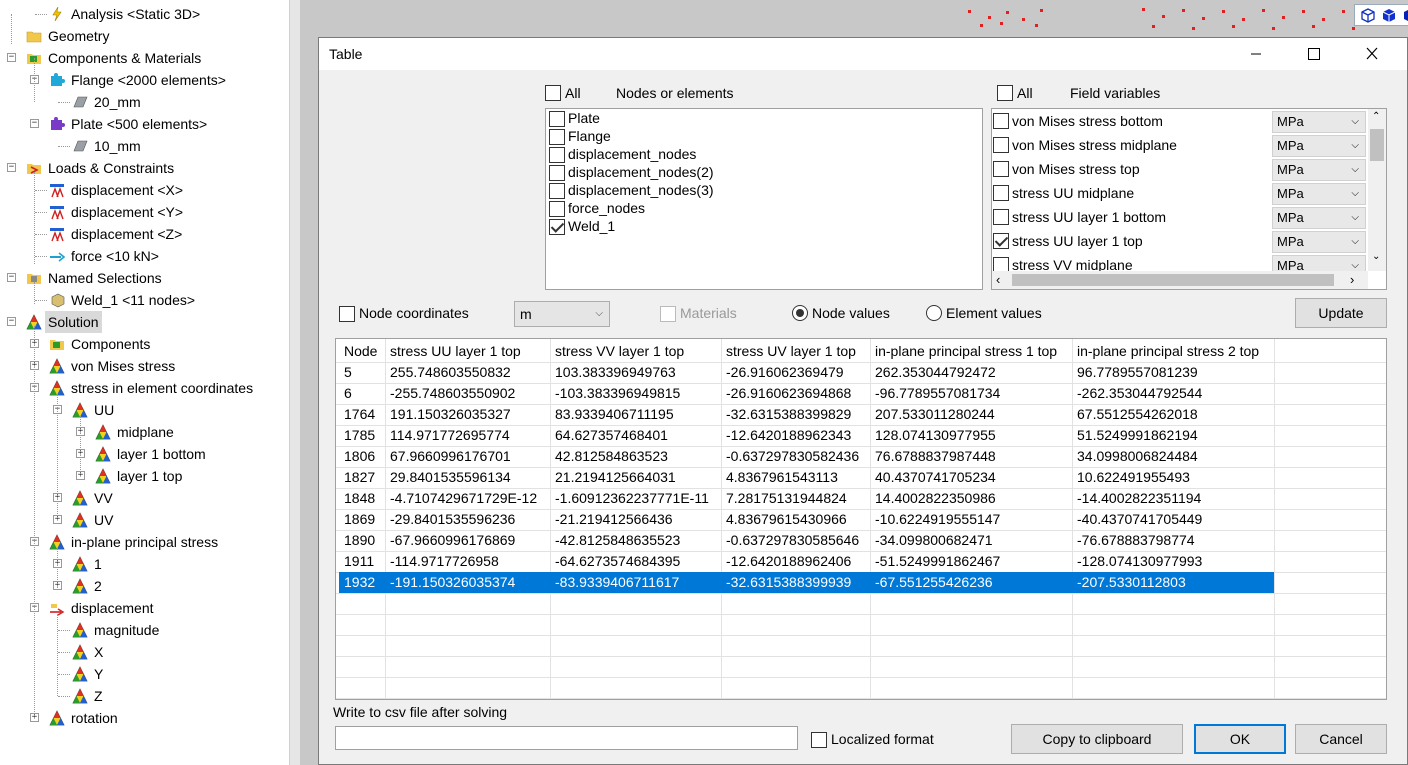  What do you see at coordinates (971, 435) in the screenshot?
I see `table-cell: 128.074130977955` at bounding box center [971, 435].